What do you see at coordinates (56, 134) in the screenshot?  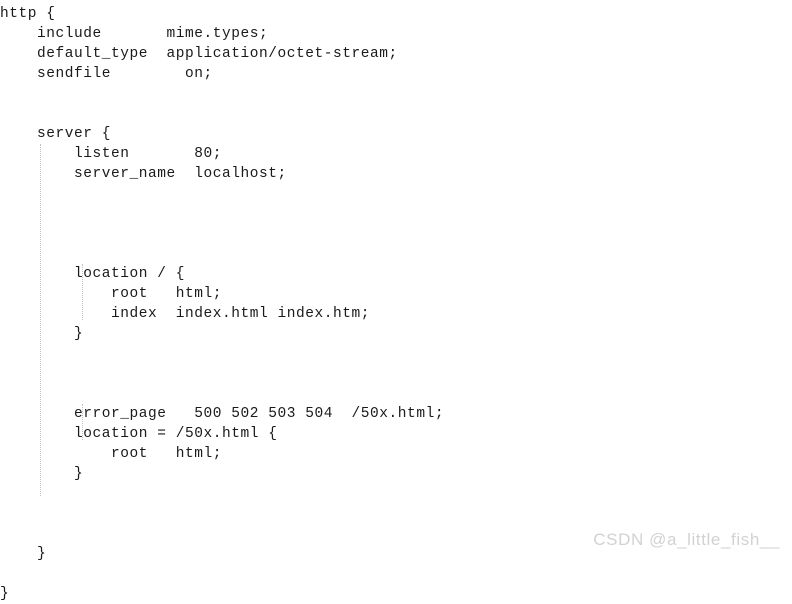 I see `code-line: server {` at bounding box center [56, 134].